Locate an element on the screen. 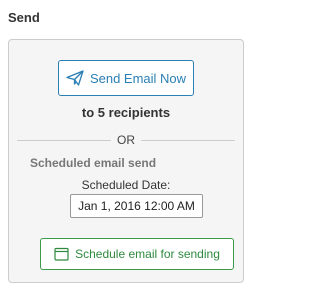 This screenshot has width=320, height=292. schedule-email-button: Schedule email for sending is located at coordinates (137, 254).